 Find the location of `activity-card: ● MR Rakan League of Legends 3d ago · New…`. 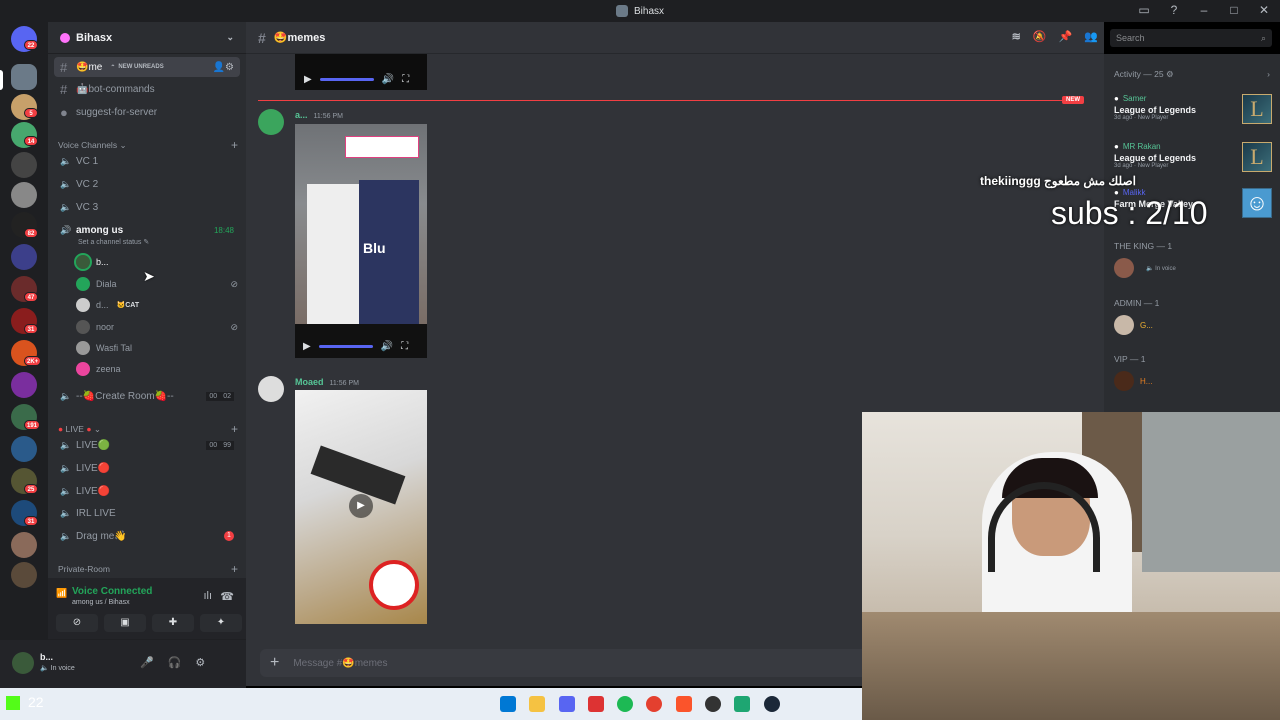

activity-card: ● MR Rakan League of Legends 3d ago · New… is located at coordinates (1195, 157).